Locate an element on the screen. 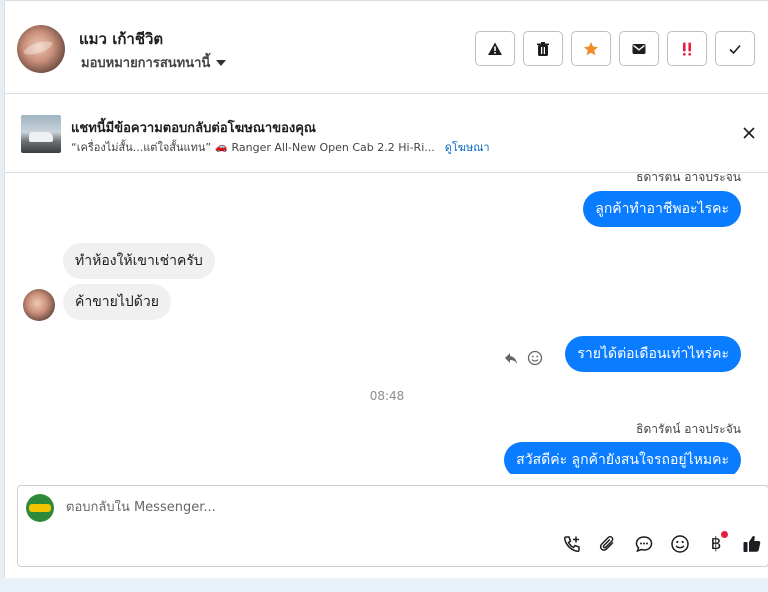 The width and height of the screenshot is (768, 592). attach-button is located at coordinates (608, 544).